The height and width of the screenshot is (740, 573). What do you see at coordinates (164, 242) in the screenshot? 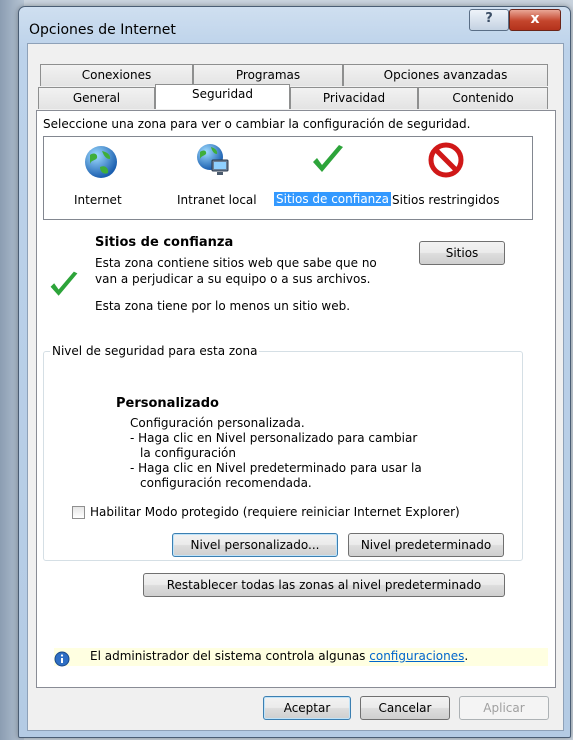
I see `zone-title: Sitios de confianza` at bounding box center [164, 242].